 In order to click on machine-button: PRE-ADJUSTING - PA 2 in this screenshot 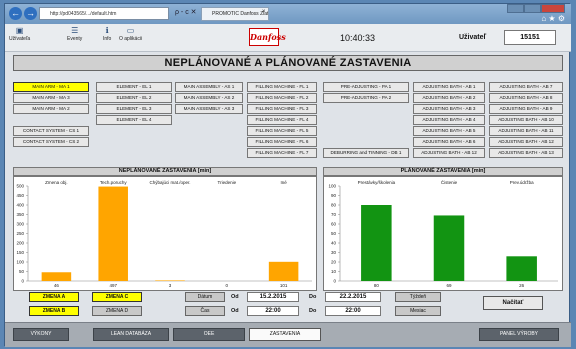, I will do `click(366, 98)`.